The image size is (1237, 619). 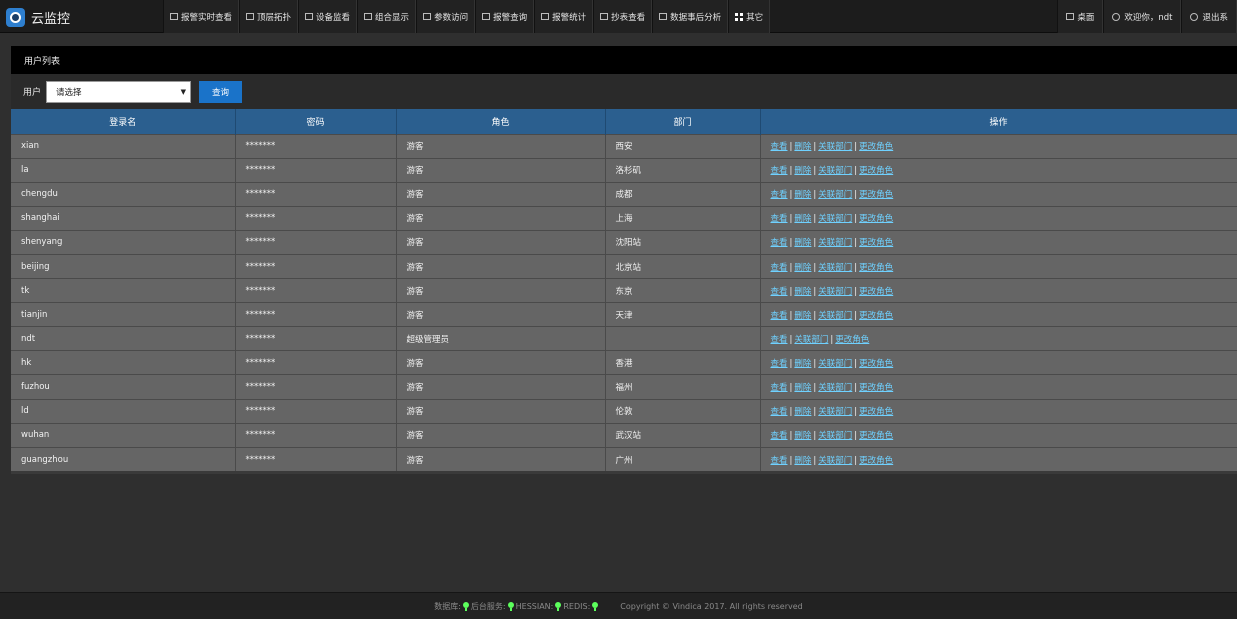 What do you see at coordinates (201, 16) in the screenshot?
I see `nav-item-0: 报警实时查看` at bounding box center [201, 16].